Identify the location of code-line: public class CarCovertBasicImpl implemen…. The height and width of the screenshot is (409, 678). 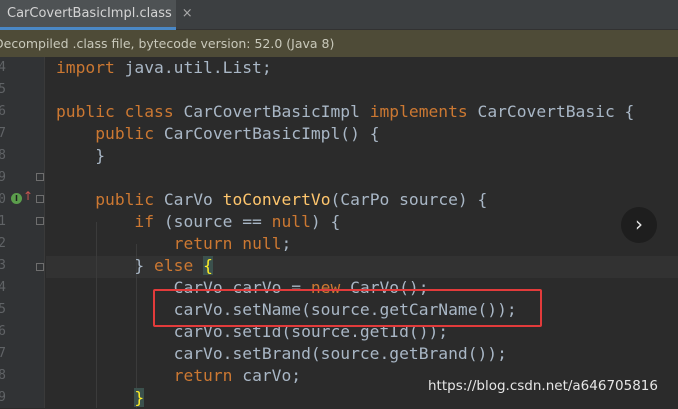
(345, 111).